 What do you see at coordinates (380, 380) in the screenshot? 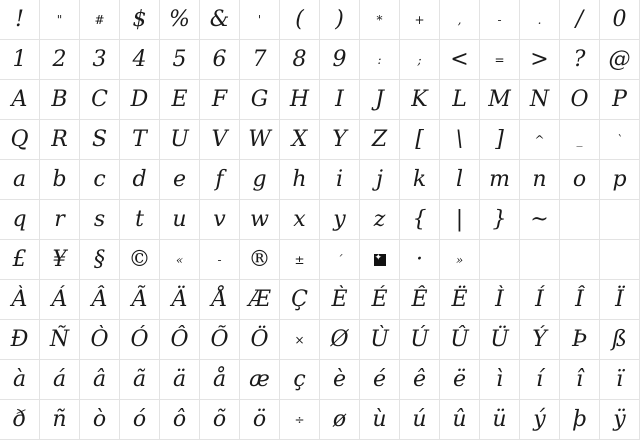
I see `glyph-cell: é` at bounding box center [380, 380].